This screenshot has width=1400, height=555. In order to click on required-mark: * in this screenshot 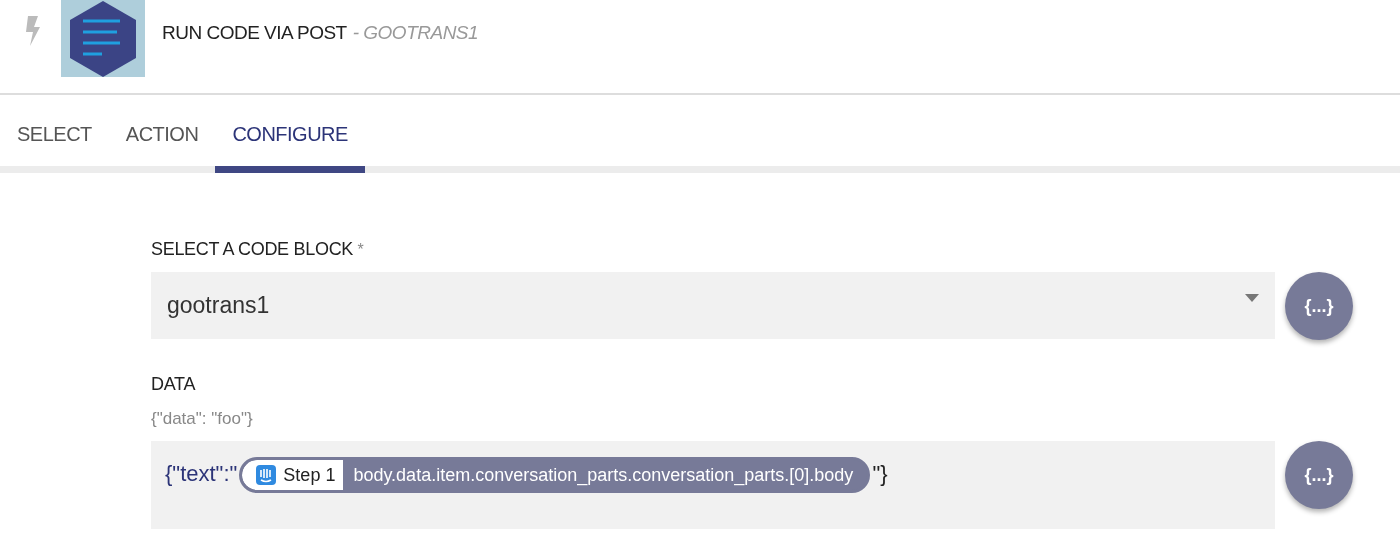, I will do `click(360, 249)`.